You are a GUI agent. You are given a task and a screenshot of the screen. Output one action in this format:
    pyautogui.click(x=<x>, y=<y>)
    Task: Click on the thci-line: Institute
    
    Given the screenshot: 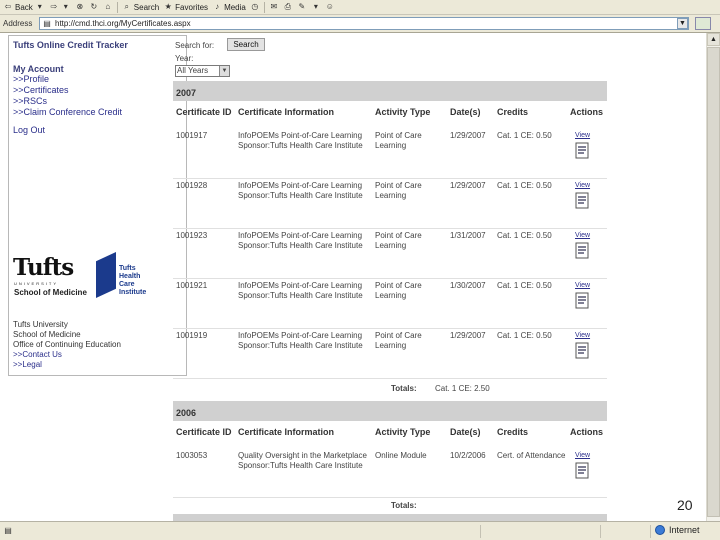 What is the action you would take?
    pyautogui.click(x=133, y=292)
    